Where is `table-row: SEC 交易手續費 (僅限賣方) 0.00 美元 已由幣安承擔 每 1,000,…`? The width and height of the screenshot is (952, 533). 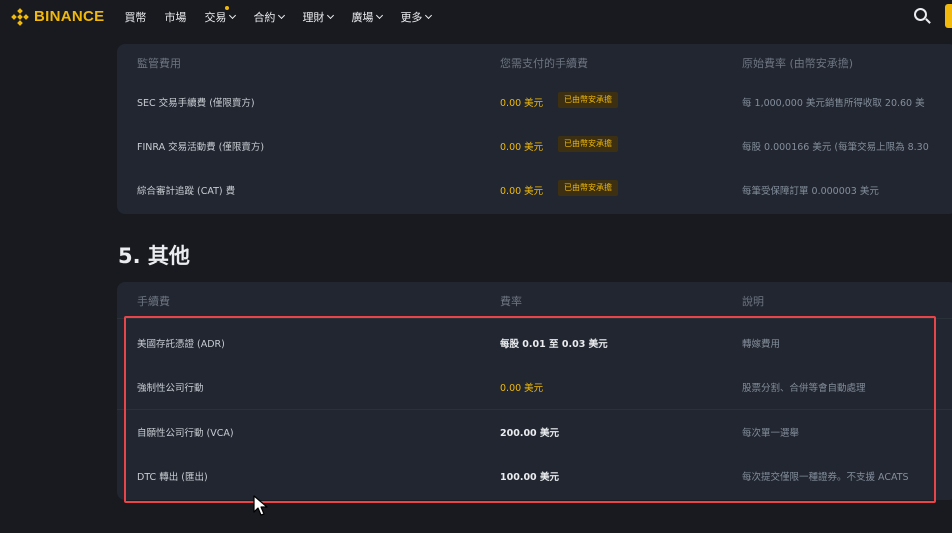
table-row: SEC 交易手續費 (僅限賣方) 0.00 美元 已由幣安承擔 每 1,000,… is located at coordinates (534, 102).